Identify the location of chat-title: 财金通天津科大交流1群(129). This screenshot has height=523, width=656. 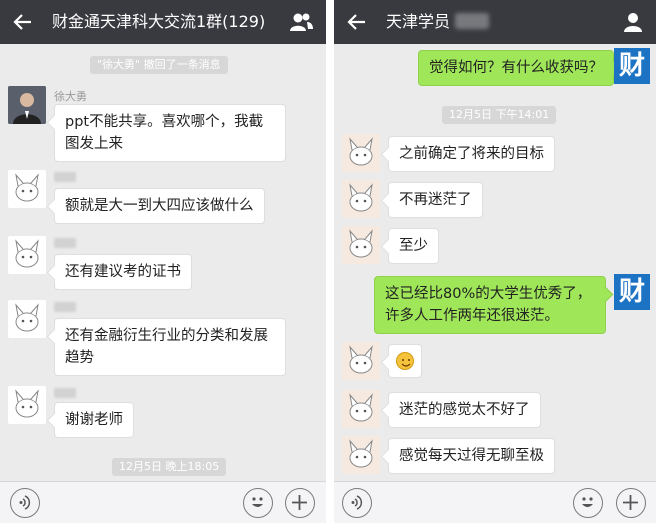
(159, 21).